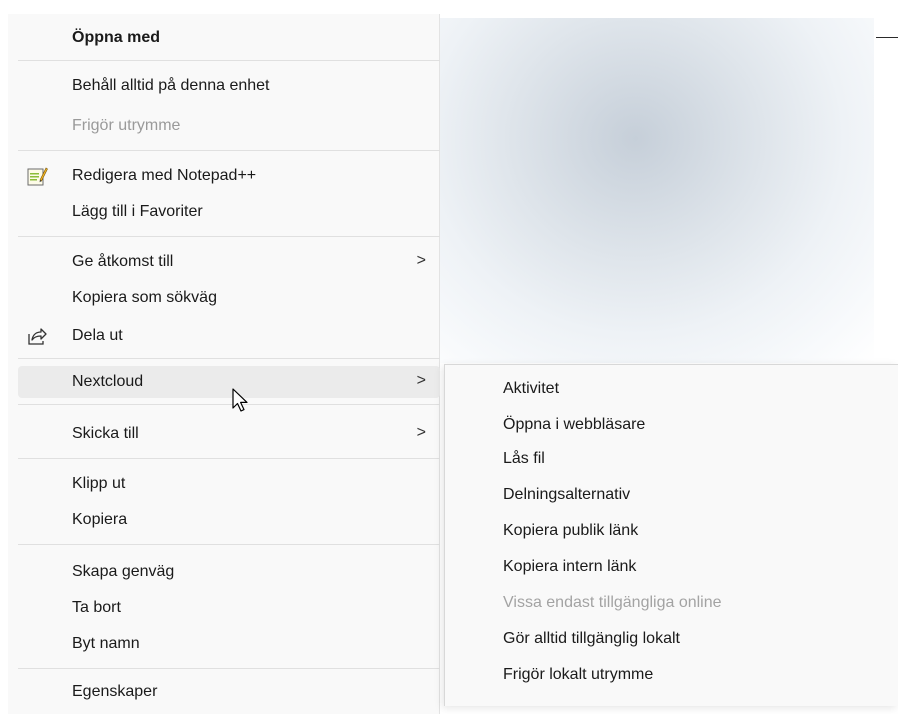 The image size is (898, 714). What do you see at coordinates (671, 389) in the screenshot?
I see `submenu-item-activity: Aktivitet` at bounding box center [671, 389].